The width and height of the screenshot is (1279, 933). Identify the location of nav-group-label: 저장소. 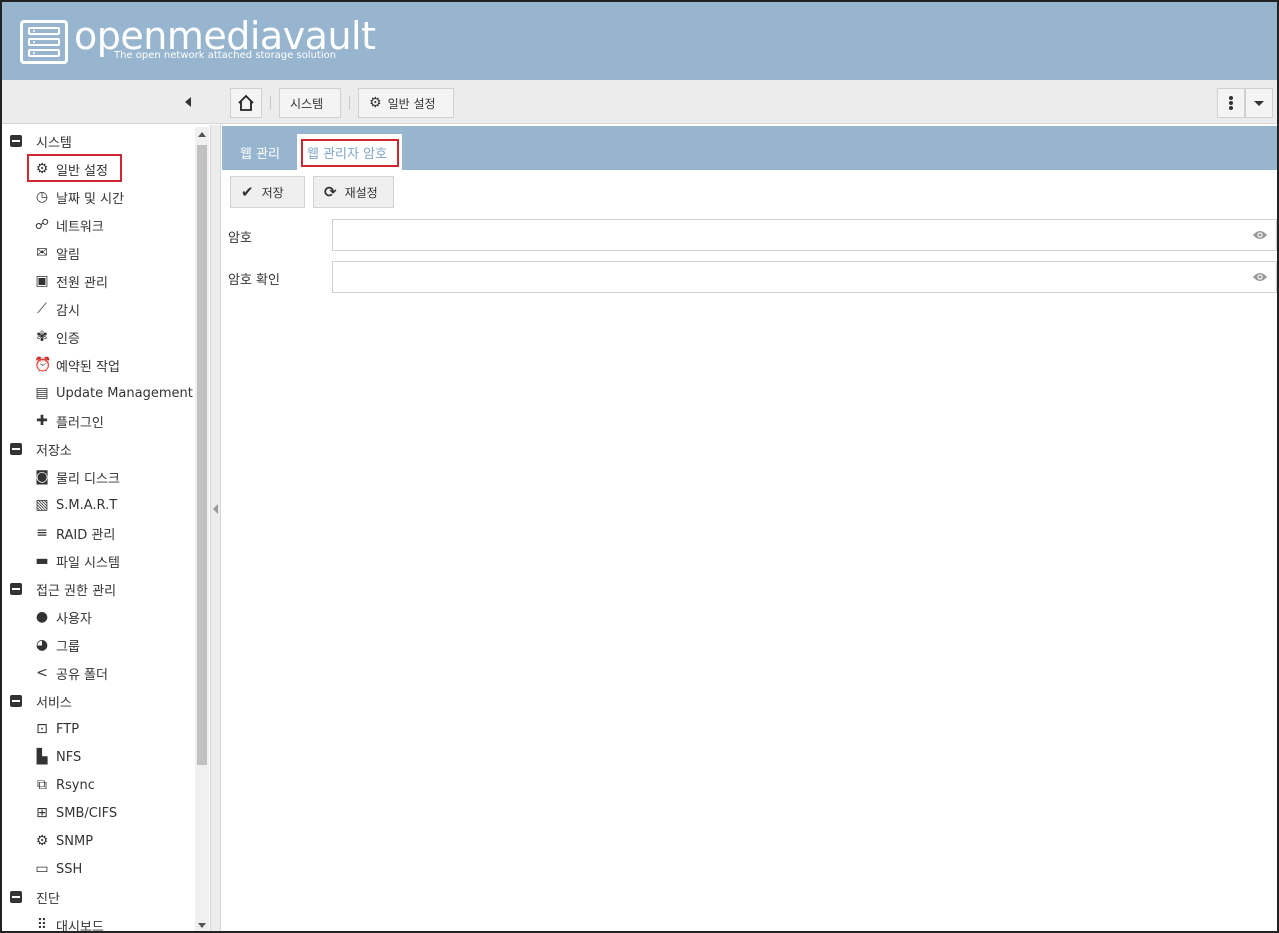
(54, 451).